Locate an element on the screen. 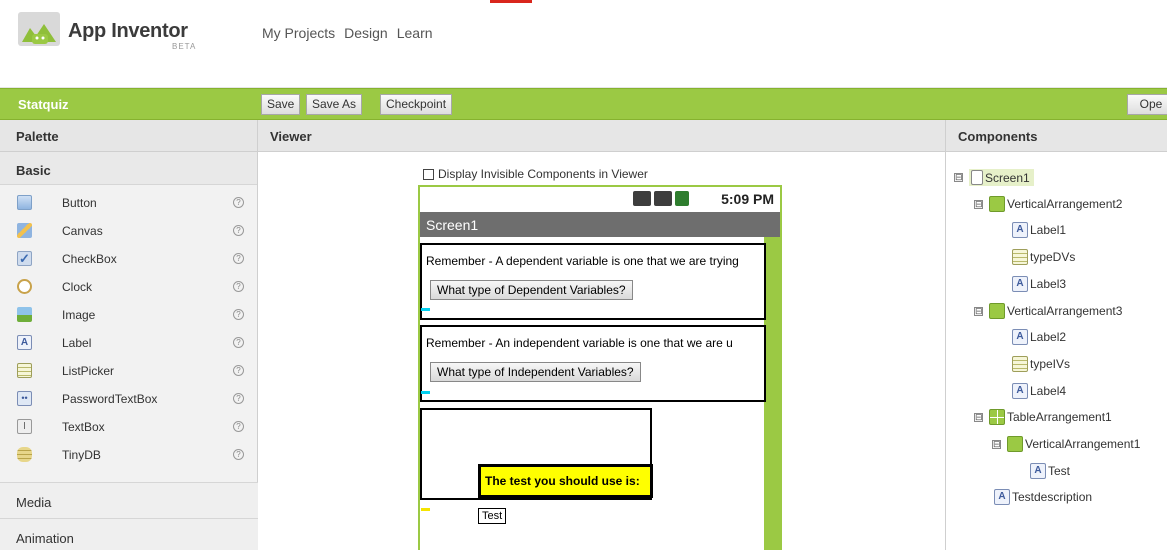 Image resolution: width=1167 pixels, height=550 pixels. palette-item-checkbox: ✓ CheckBox ? is located at coordinates (128, 258).